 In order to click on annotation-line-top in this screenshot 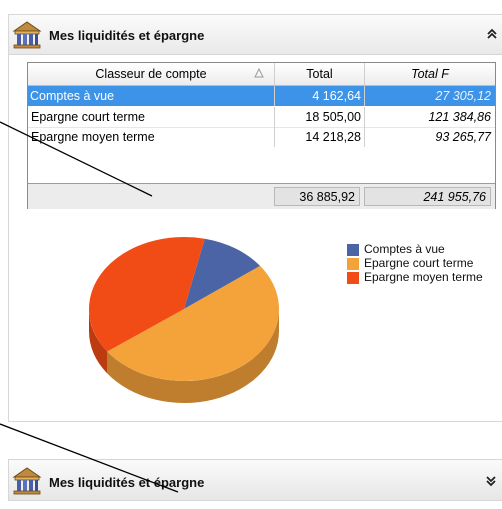, I will do `click(76, 159)`.